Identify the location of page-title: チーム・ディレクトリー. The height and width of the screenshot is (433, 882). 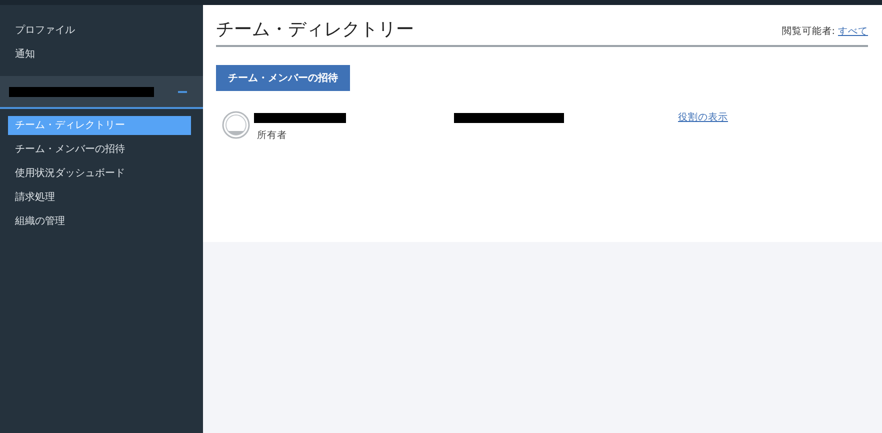
(315, 29).